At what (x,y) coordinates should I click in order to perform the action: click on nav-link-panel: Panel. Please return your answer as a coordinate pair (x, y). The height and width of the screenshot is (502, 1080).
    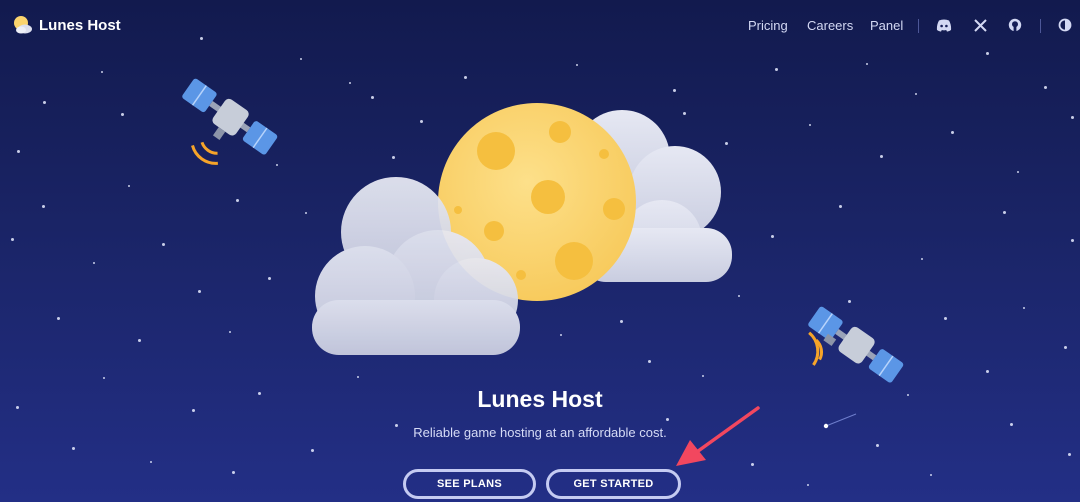
    Looking at the image, I should click on (886, 25).